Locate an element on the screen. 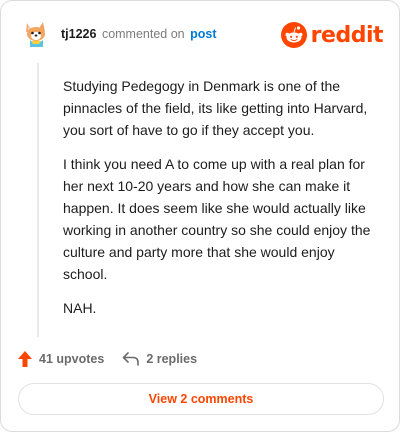 The height and width of the screenshot is (432, 400). brand-wordmark: reddit is located at coordinates (347, 35).